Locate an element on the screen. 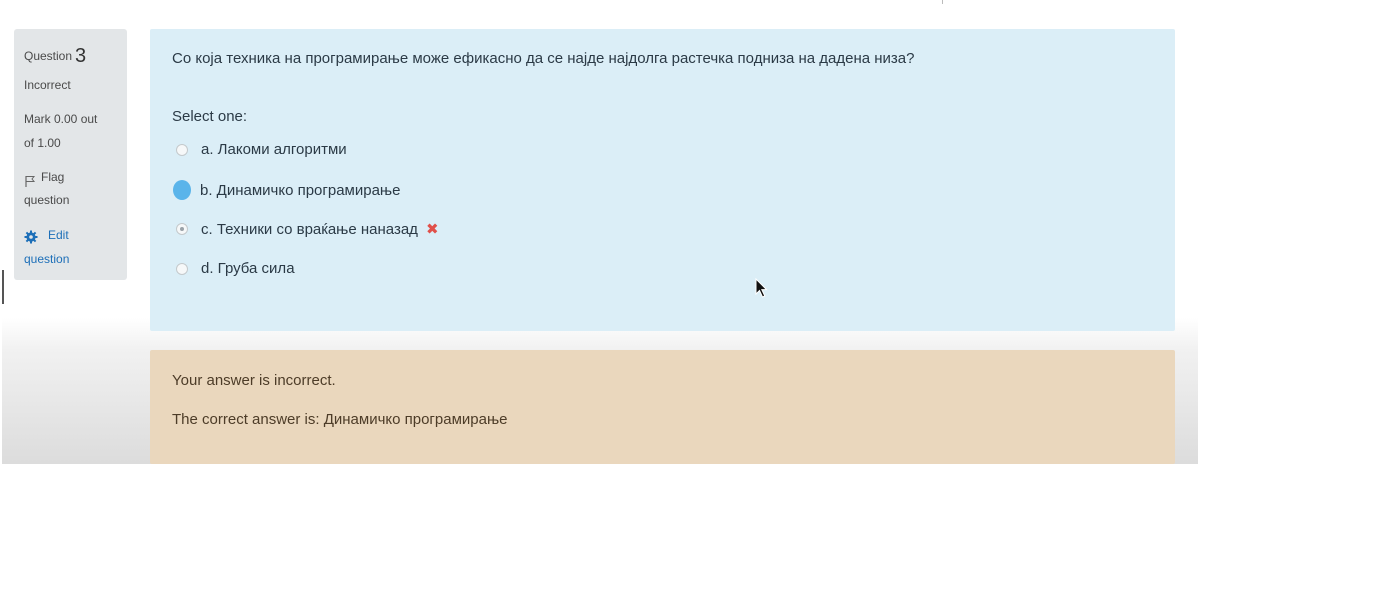  flag-icon is located at coordinates (30, 179).